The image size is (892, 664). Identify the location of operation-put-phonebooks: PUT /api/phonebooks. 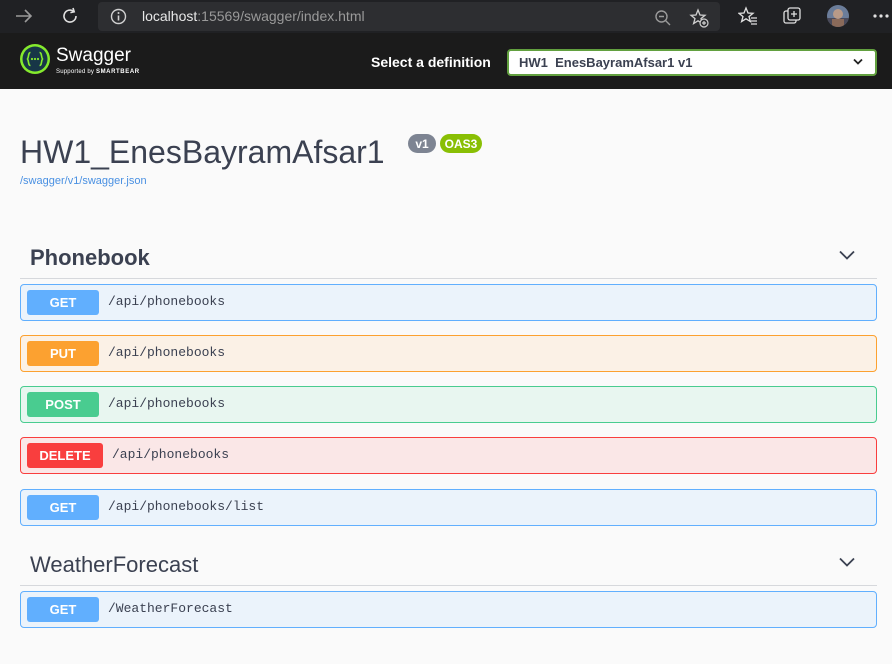
(448, 353).